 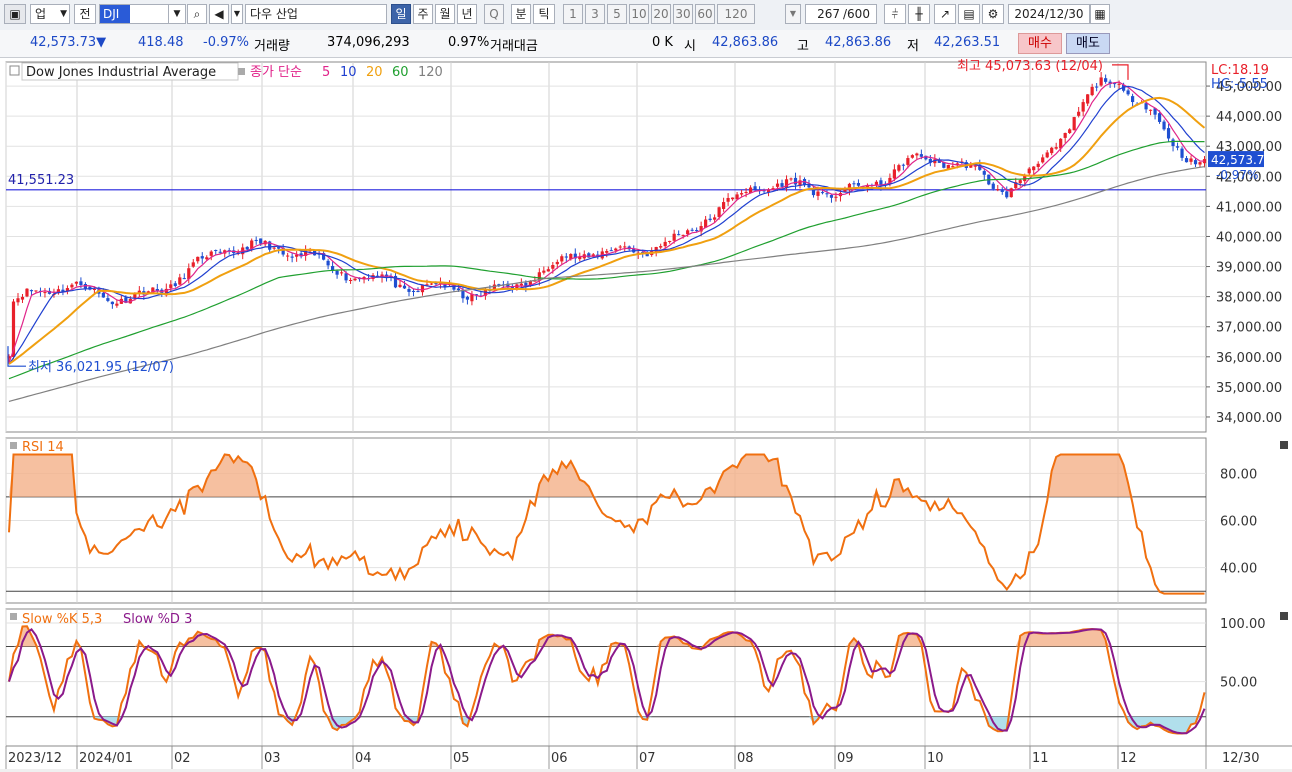 I want to click on tab-tick: 틱, so click(x=544, y=14).